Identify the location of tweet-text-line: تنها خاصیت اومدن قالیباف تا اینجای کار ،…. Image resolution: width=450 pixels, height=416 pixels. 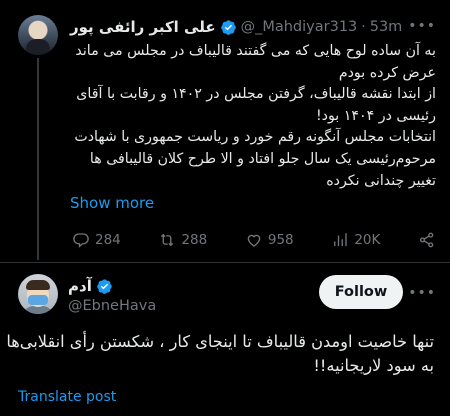
(220, 341).